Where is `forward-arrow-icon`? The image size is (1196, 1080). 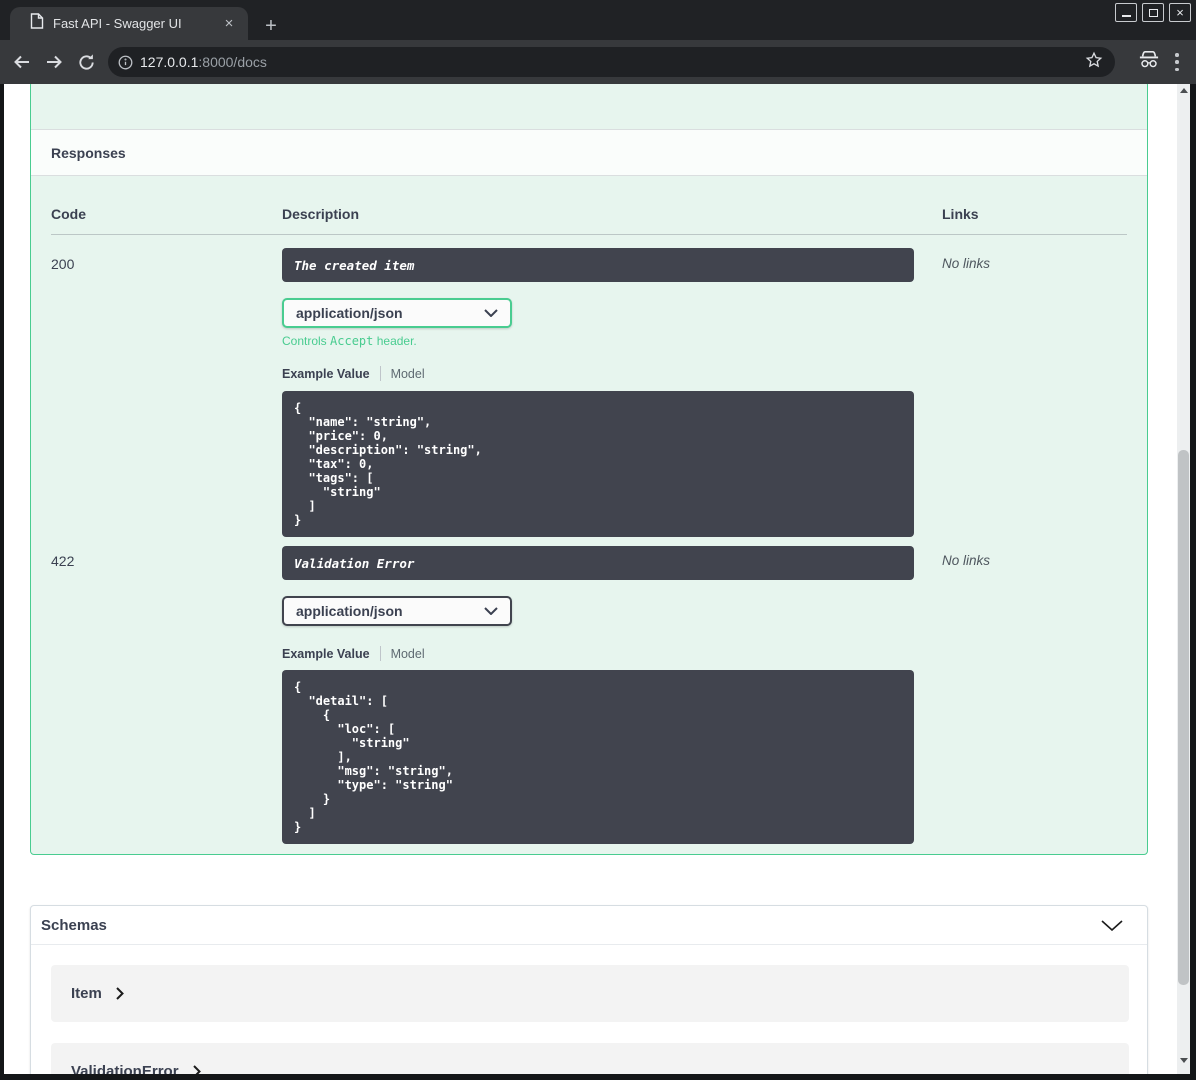
forward-arrow-icon is located at coordinates (54, 62).